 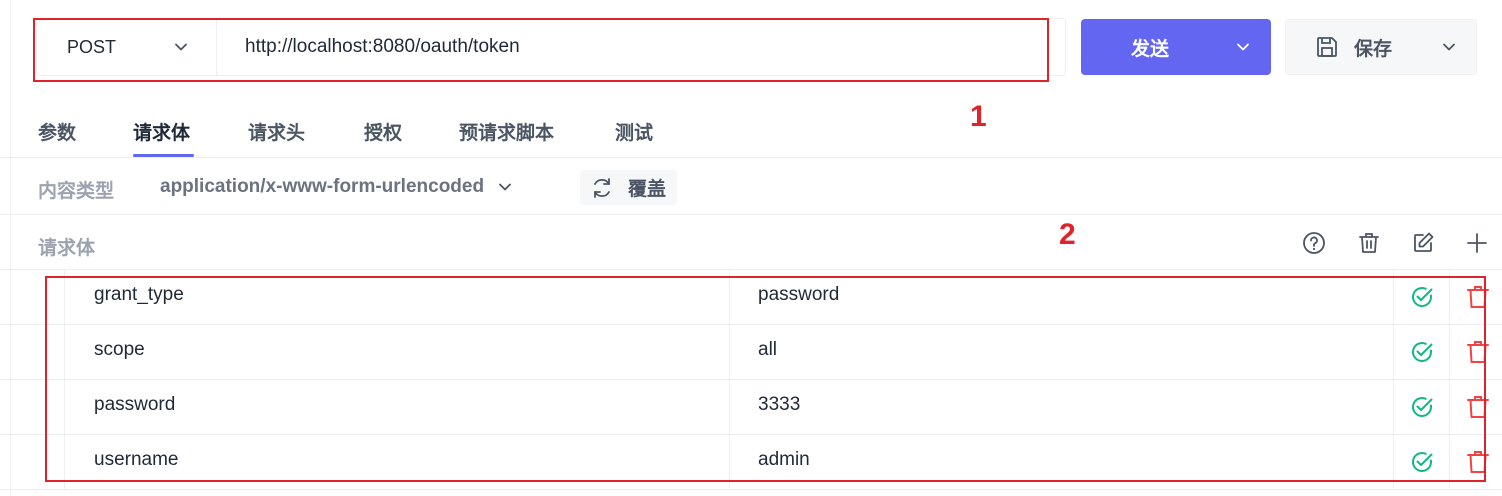 I want to click on send-options-dropdown, so click(x=1243, y=47).